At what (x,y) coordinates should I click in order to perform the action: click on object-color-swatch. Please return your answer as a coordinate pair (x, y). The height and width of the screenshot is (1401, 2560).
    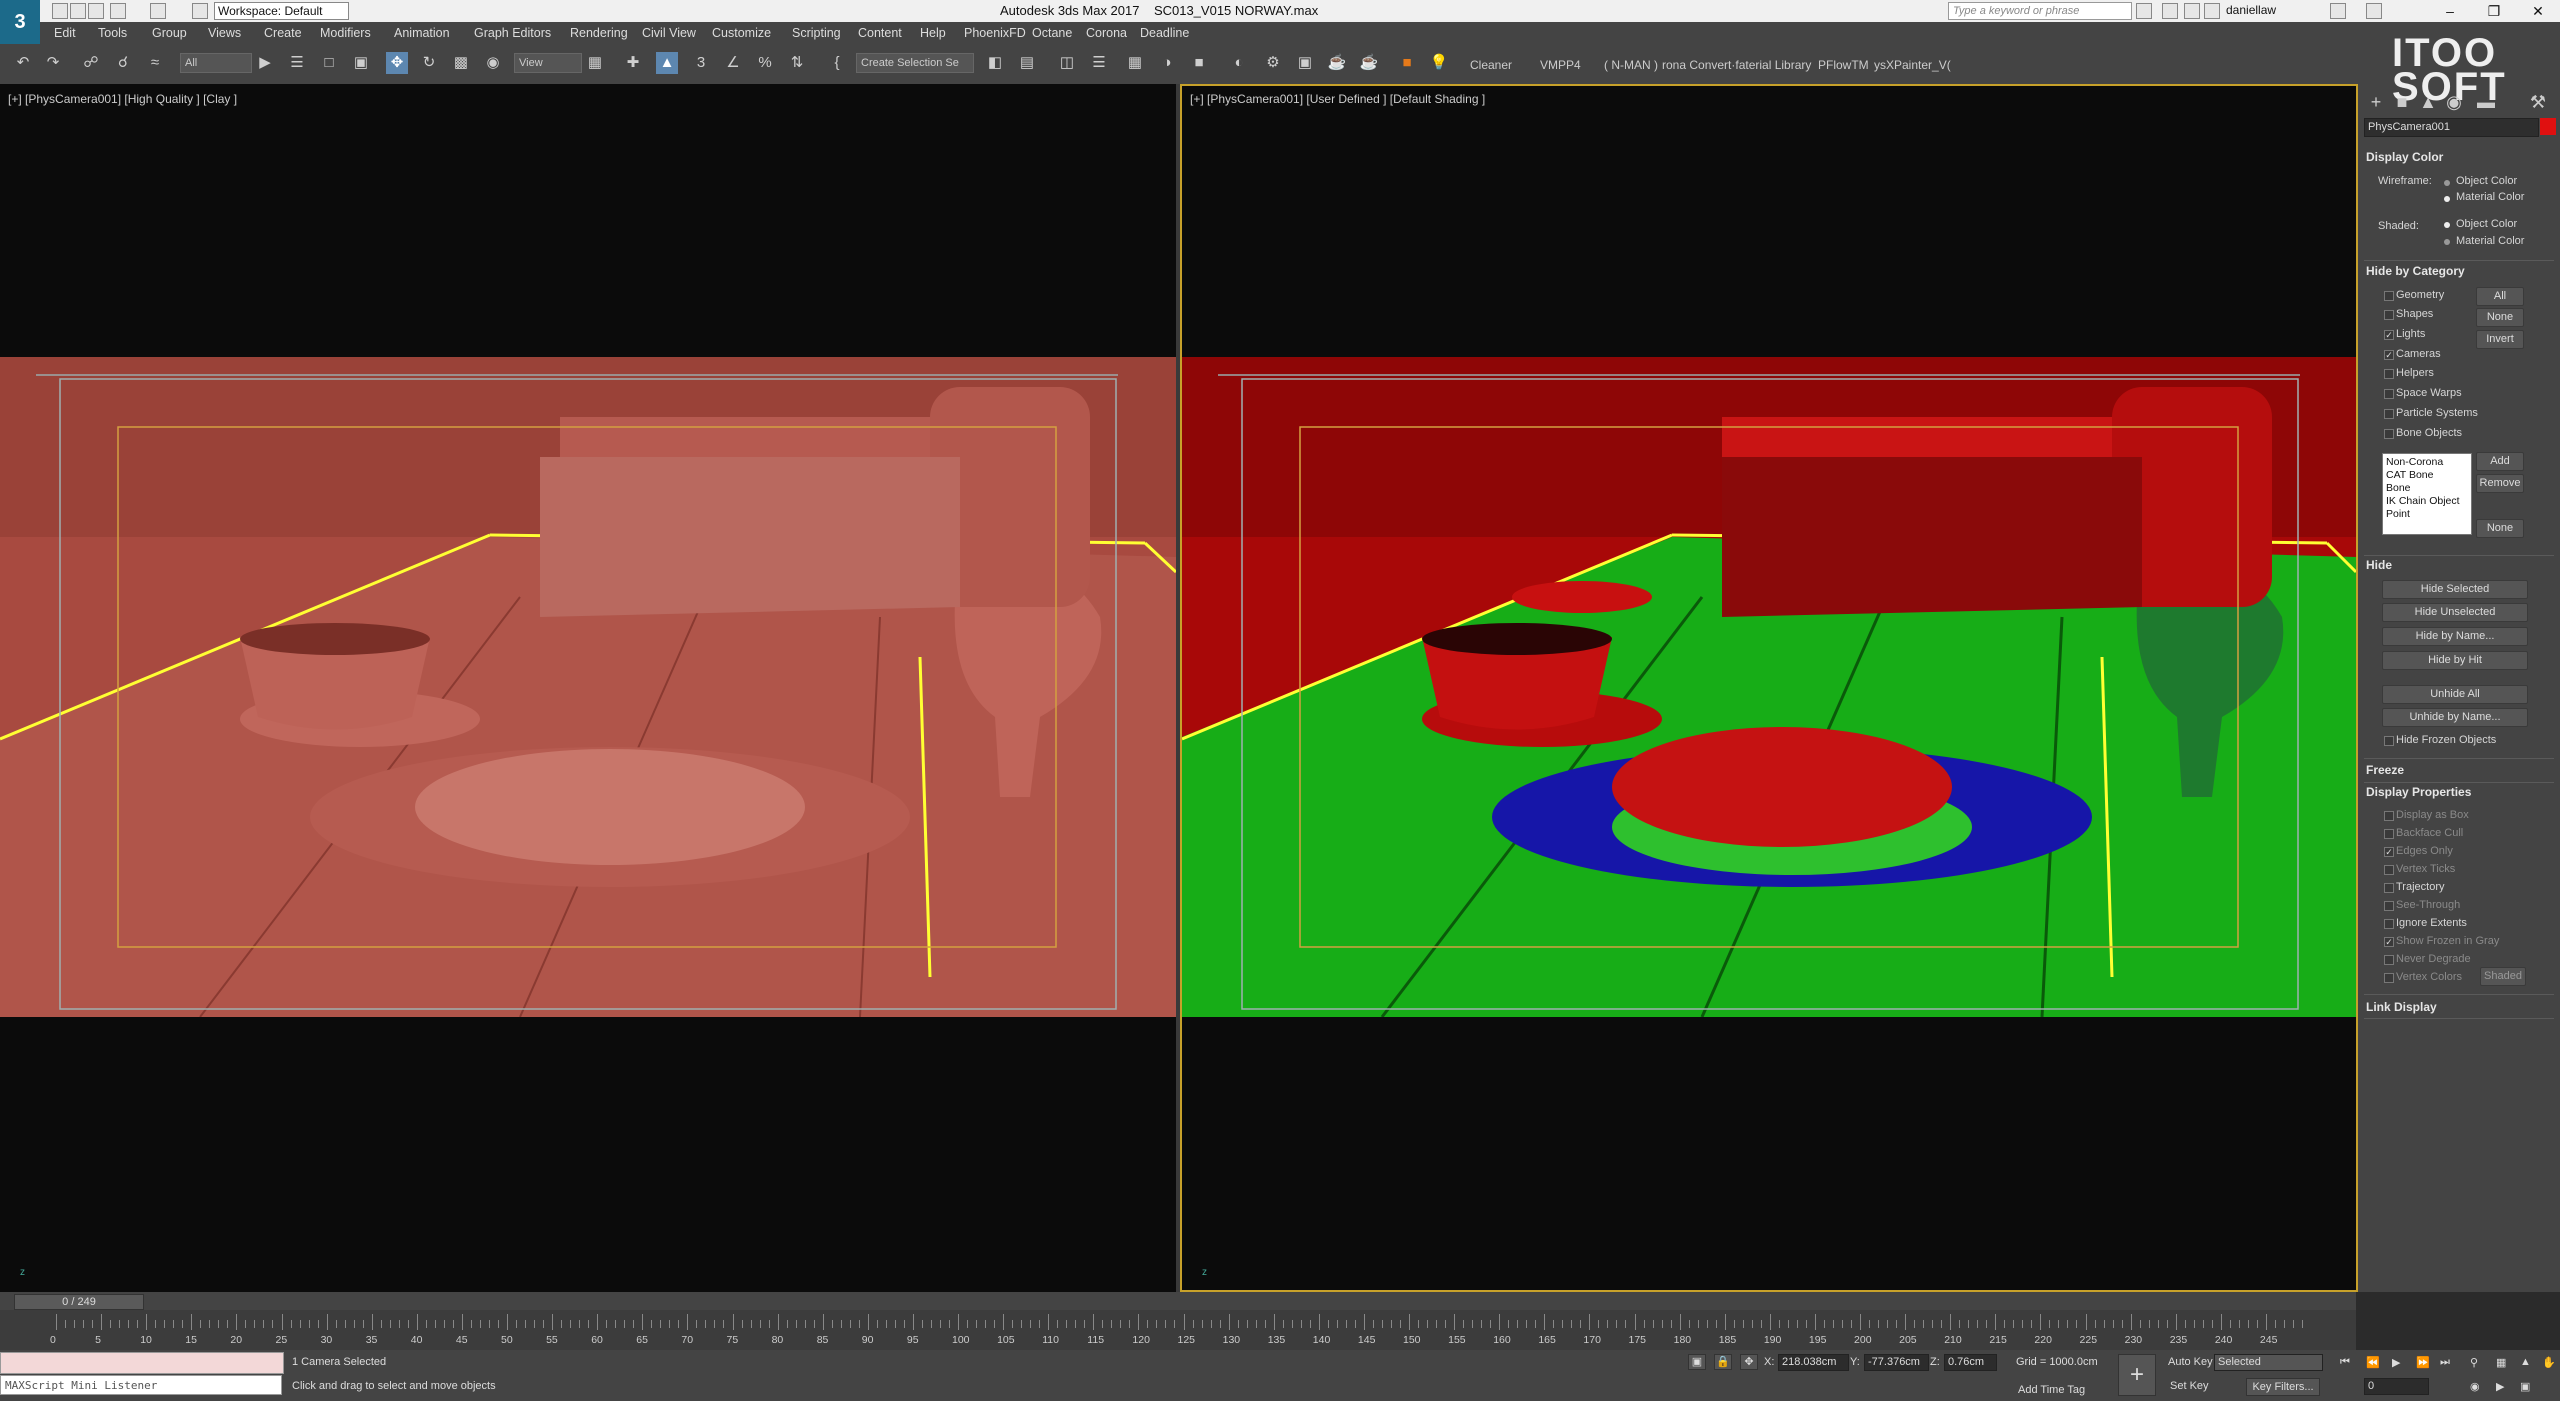
    Looking at the image, I should click on (2548, 126).